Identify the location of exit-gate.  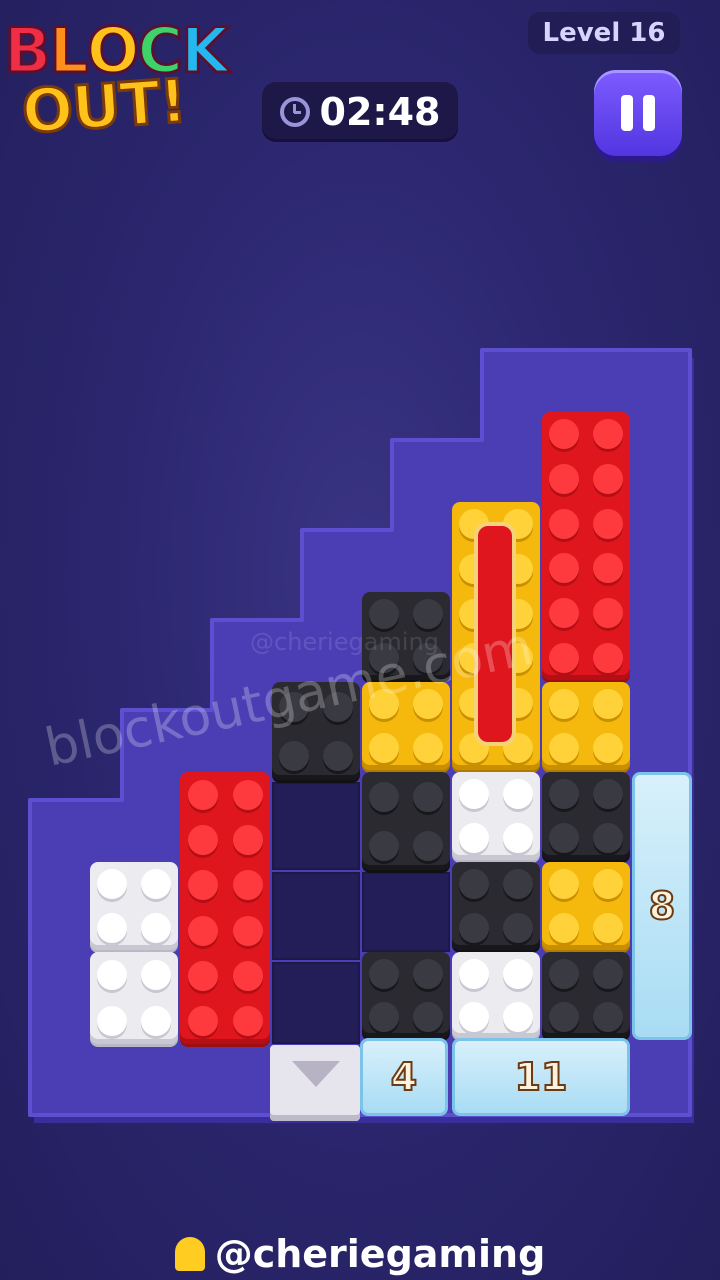
(315, 1083).